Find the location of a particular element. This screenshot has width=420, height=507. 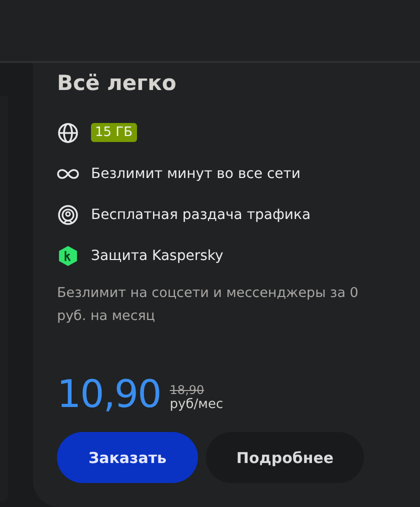

price-unit: руб/мес is located at coordinates (197, 404).